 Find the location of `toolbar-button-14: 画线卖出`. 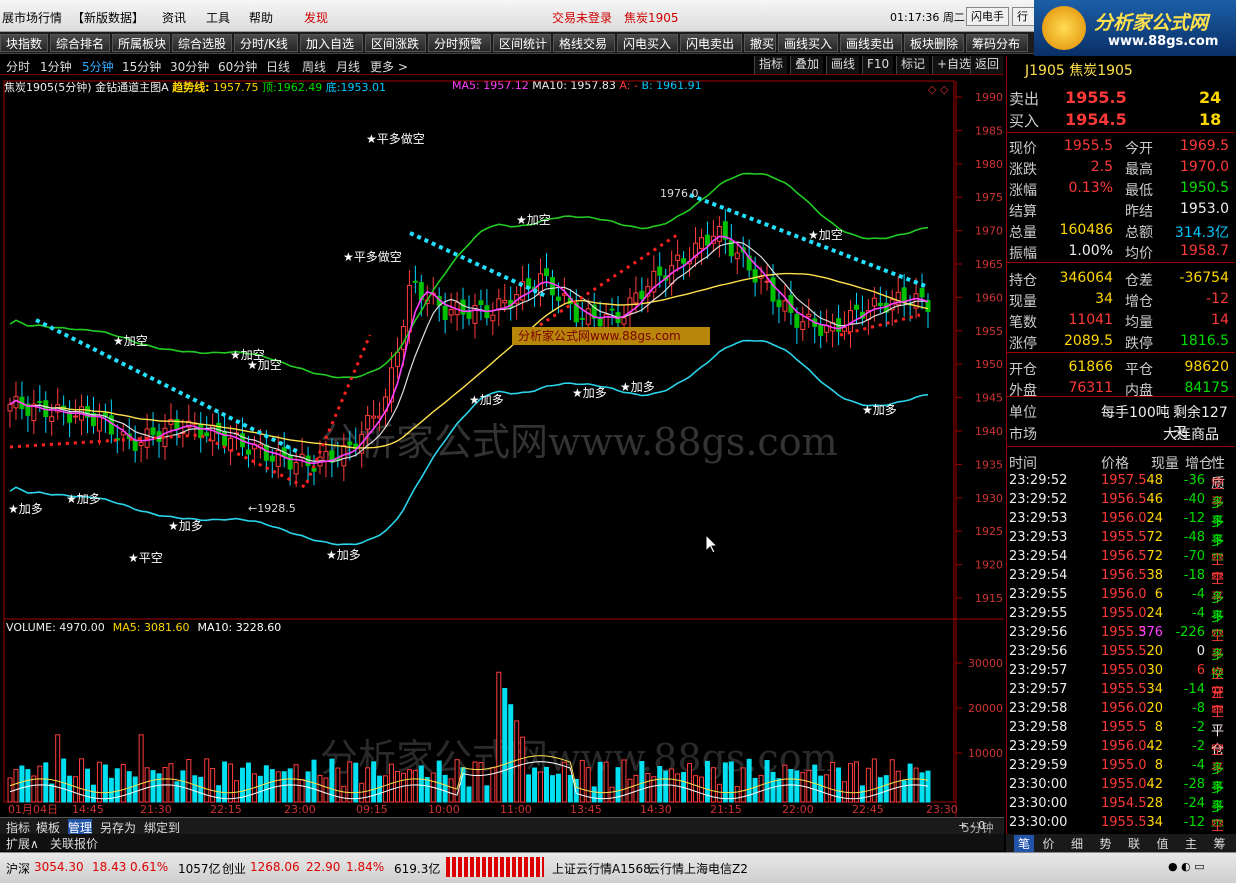

toolbar-button-14: 画线卖出 is located at coordinates (871, 43).